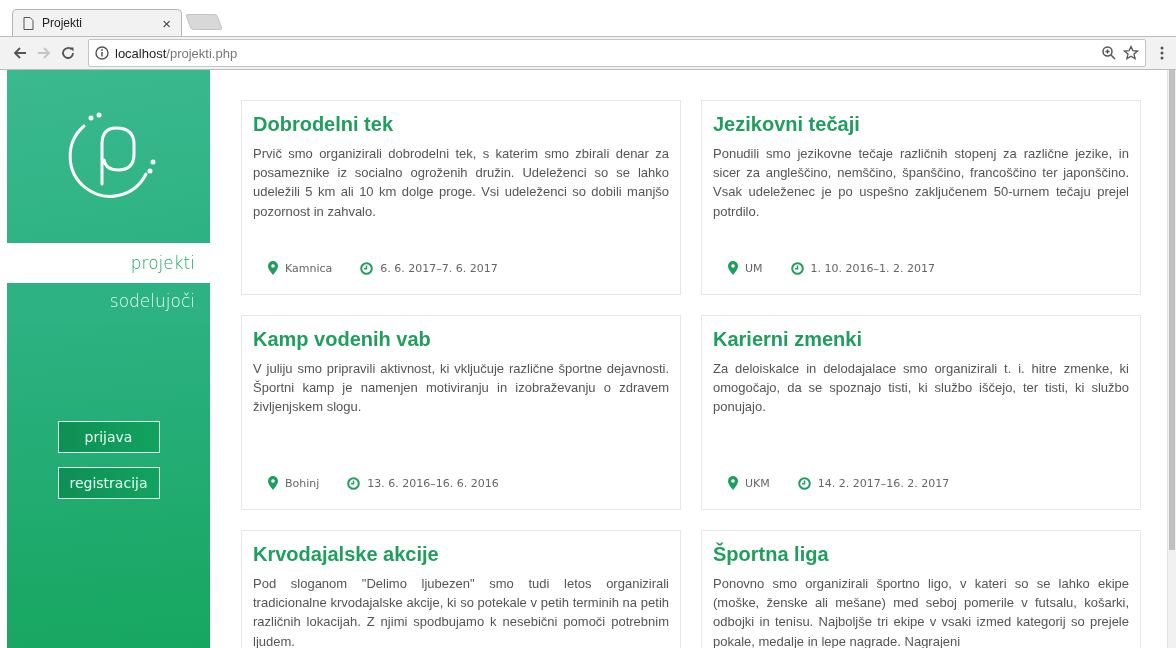 The width and height of the screenshot is (1176, 648). Describe the element at coordinates (788, 339) in the screenshot. I see `project-title: Karierni zmenki` at that location.